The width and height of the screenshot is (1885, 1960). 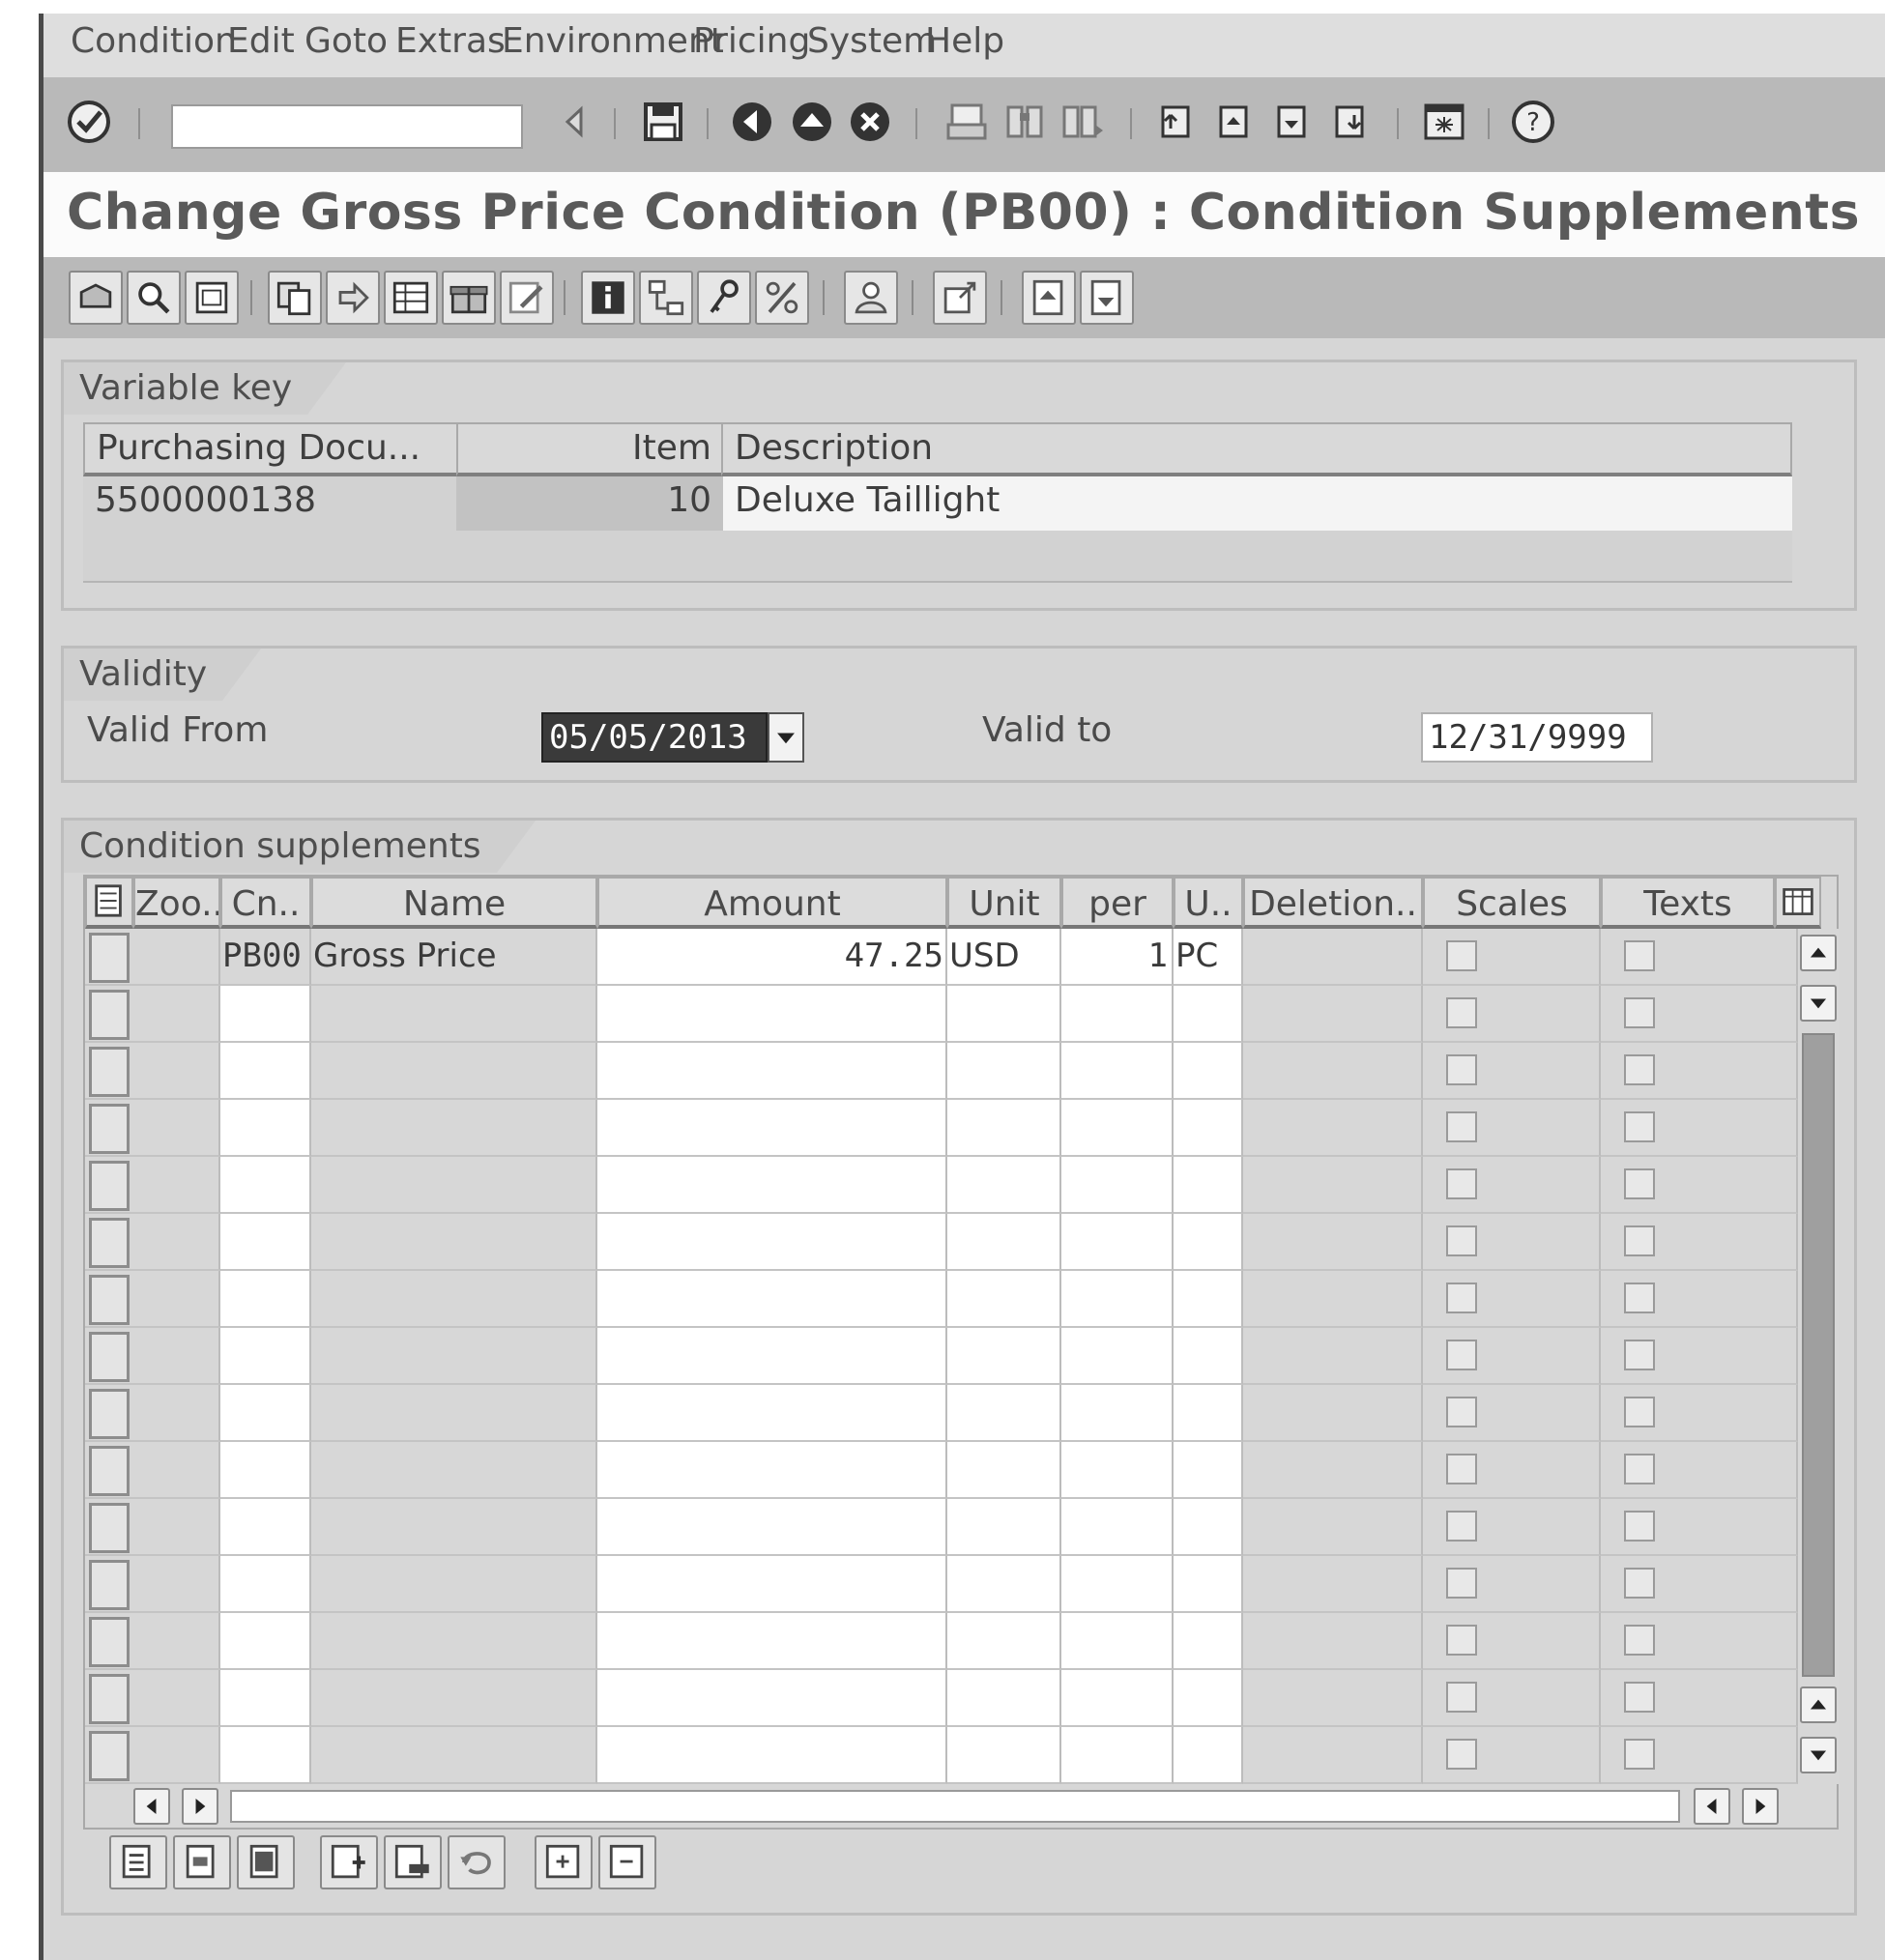 I want to click on previous-record-icon, so click(x=1049, y=298).